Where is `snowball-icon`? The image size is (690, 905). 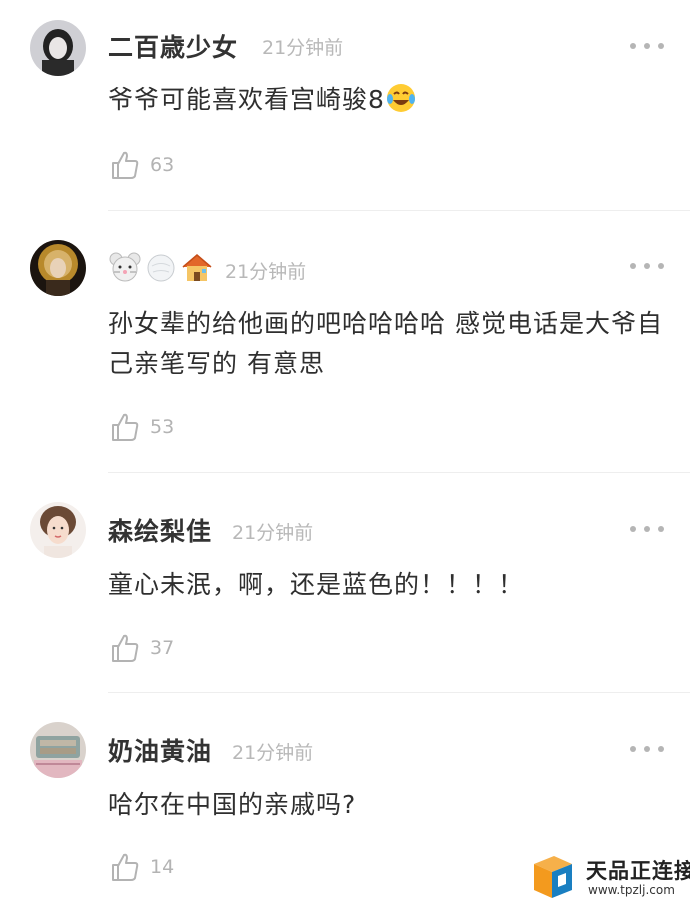 snowball-icon is located at coordinates (161, 268).